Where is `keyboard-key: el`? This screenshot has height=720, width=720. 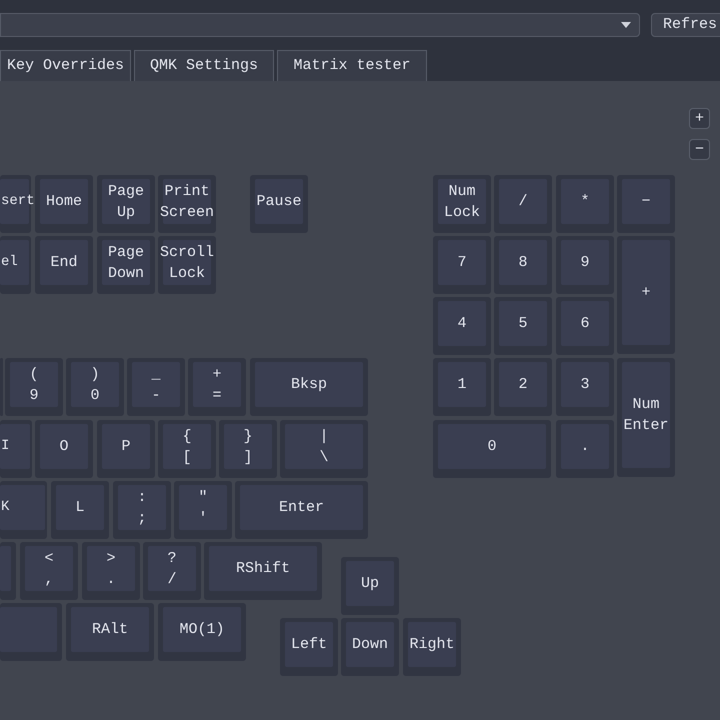 keyboard-key: el is located at coordinates (15, 265).